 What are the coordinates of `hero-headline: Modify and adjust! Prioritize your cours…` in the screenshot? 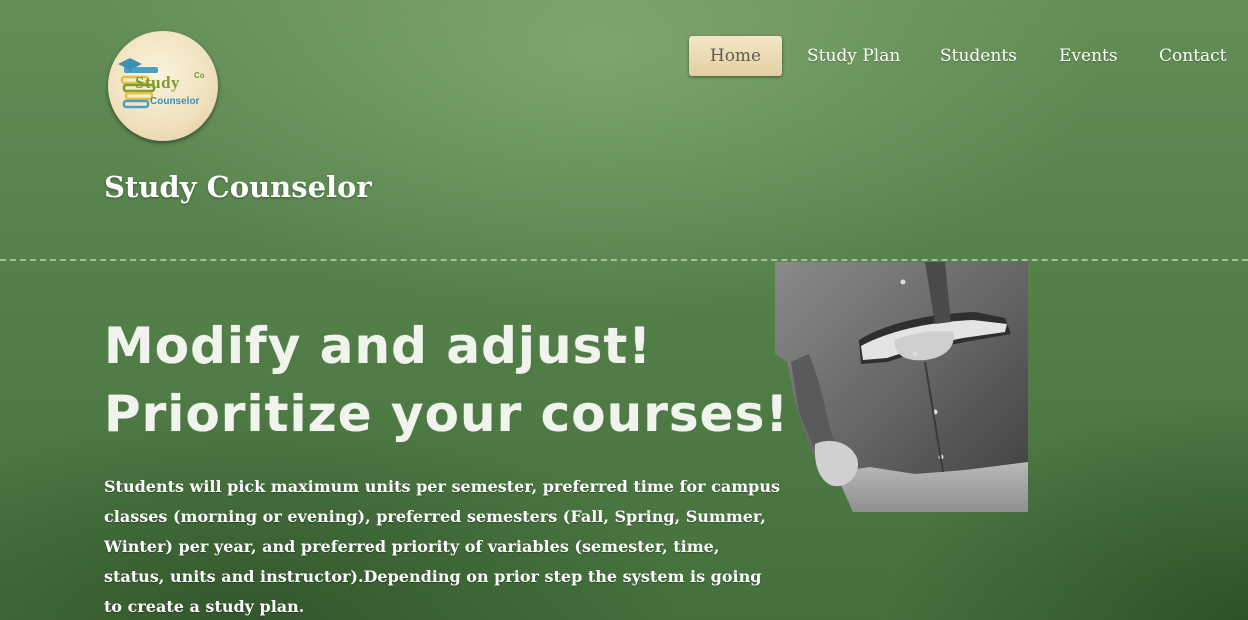 It's located at (446, 380).